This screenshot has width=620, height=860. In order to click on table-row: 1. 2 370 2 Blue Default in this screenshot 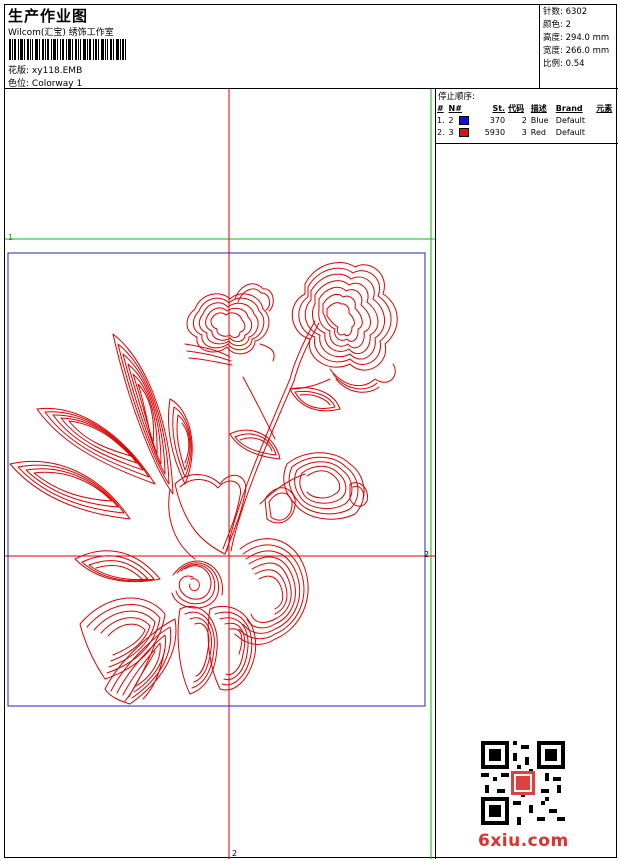, I will do `click(527, 120)`.